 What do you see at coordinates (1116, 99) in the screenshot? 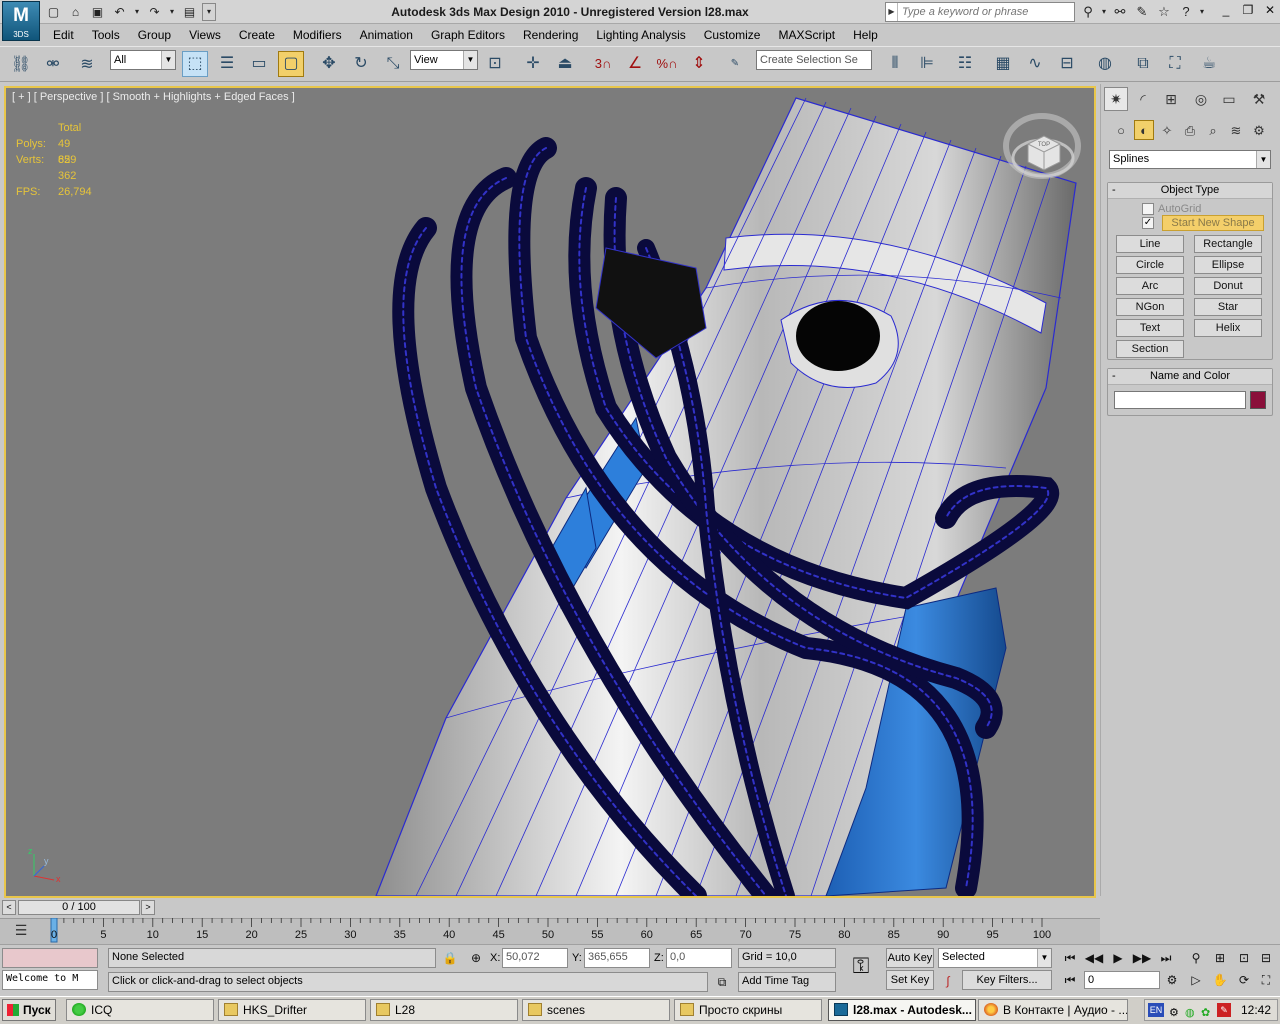
I see `tab-create: ✷` at bounding box center [1116, 99].